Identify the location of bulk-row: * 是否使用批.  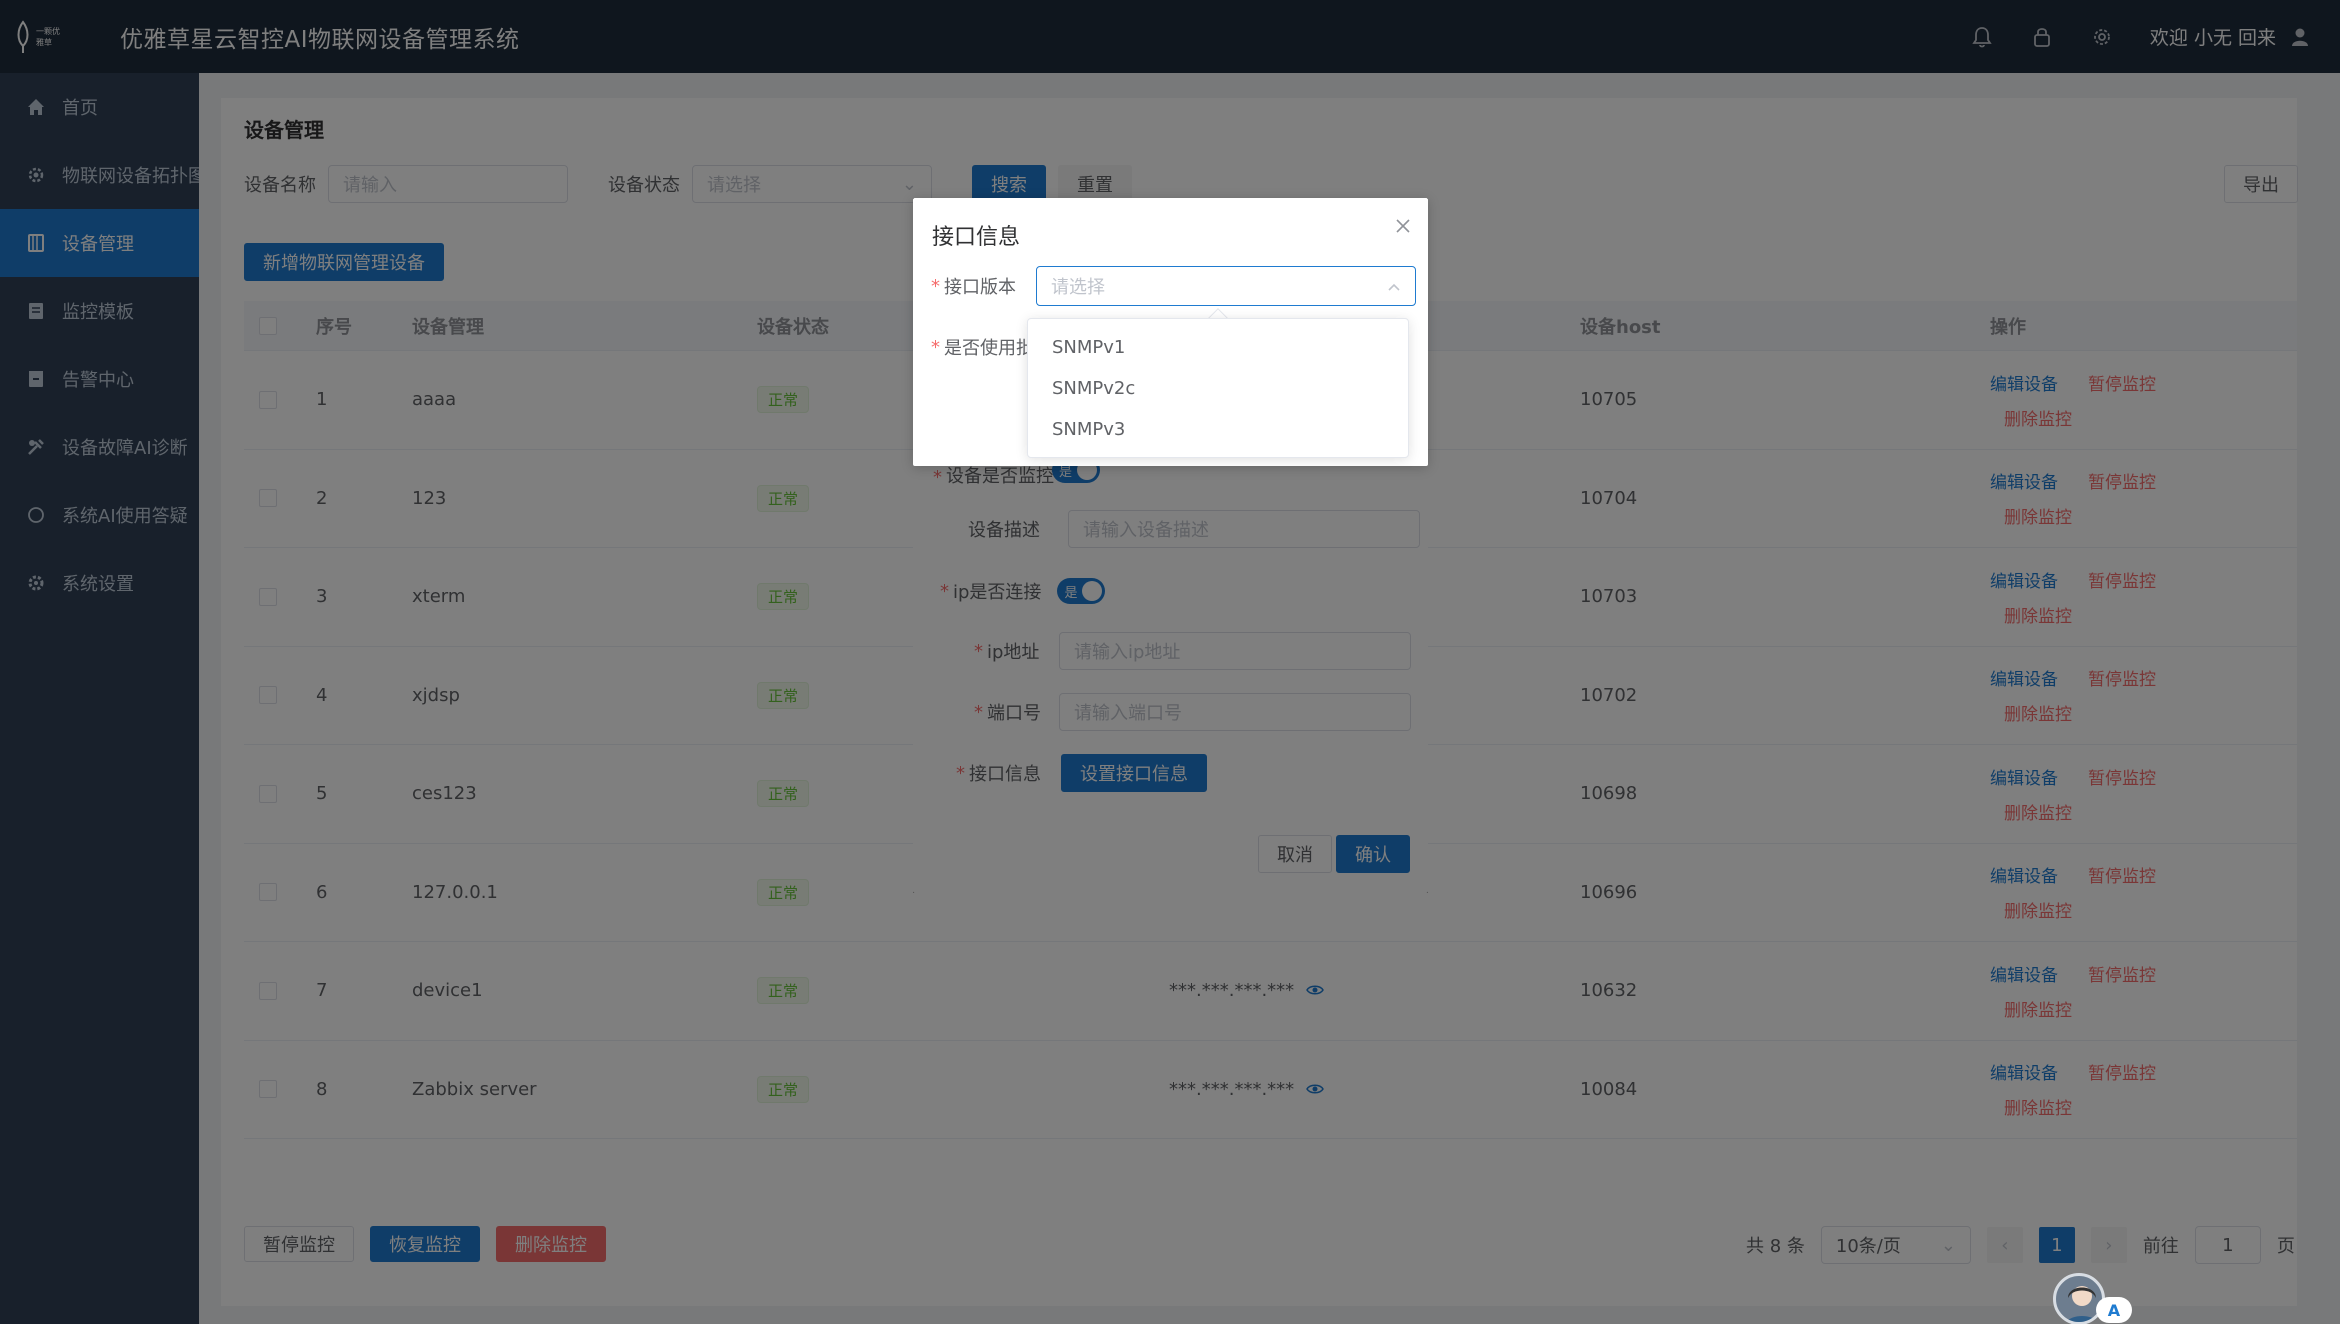
(982, 347).